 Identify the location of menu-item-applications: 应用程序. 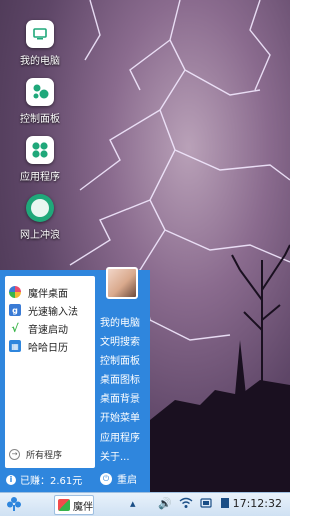
(120, 436).